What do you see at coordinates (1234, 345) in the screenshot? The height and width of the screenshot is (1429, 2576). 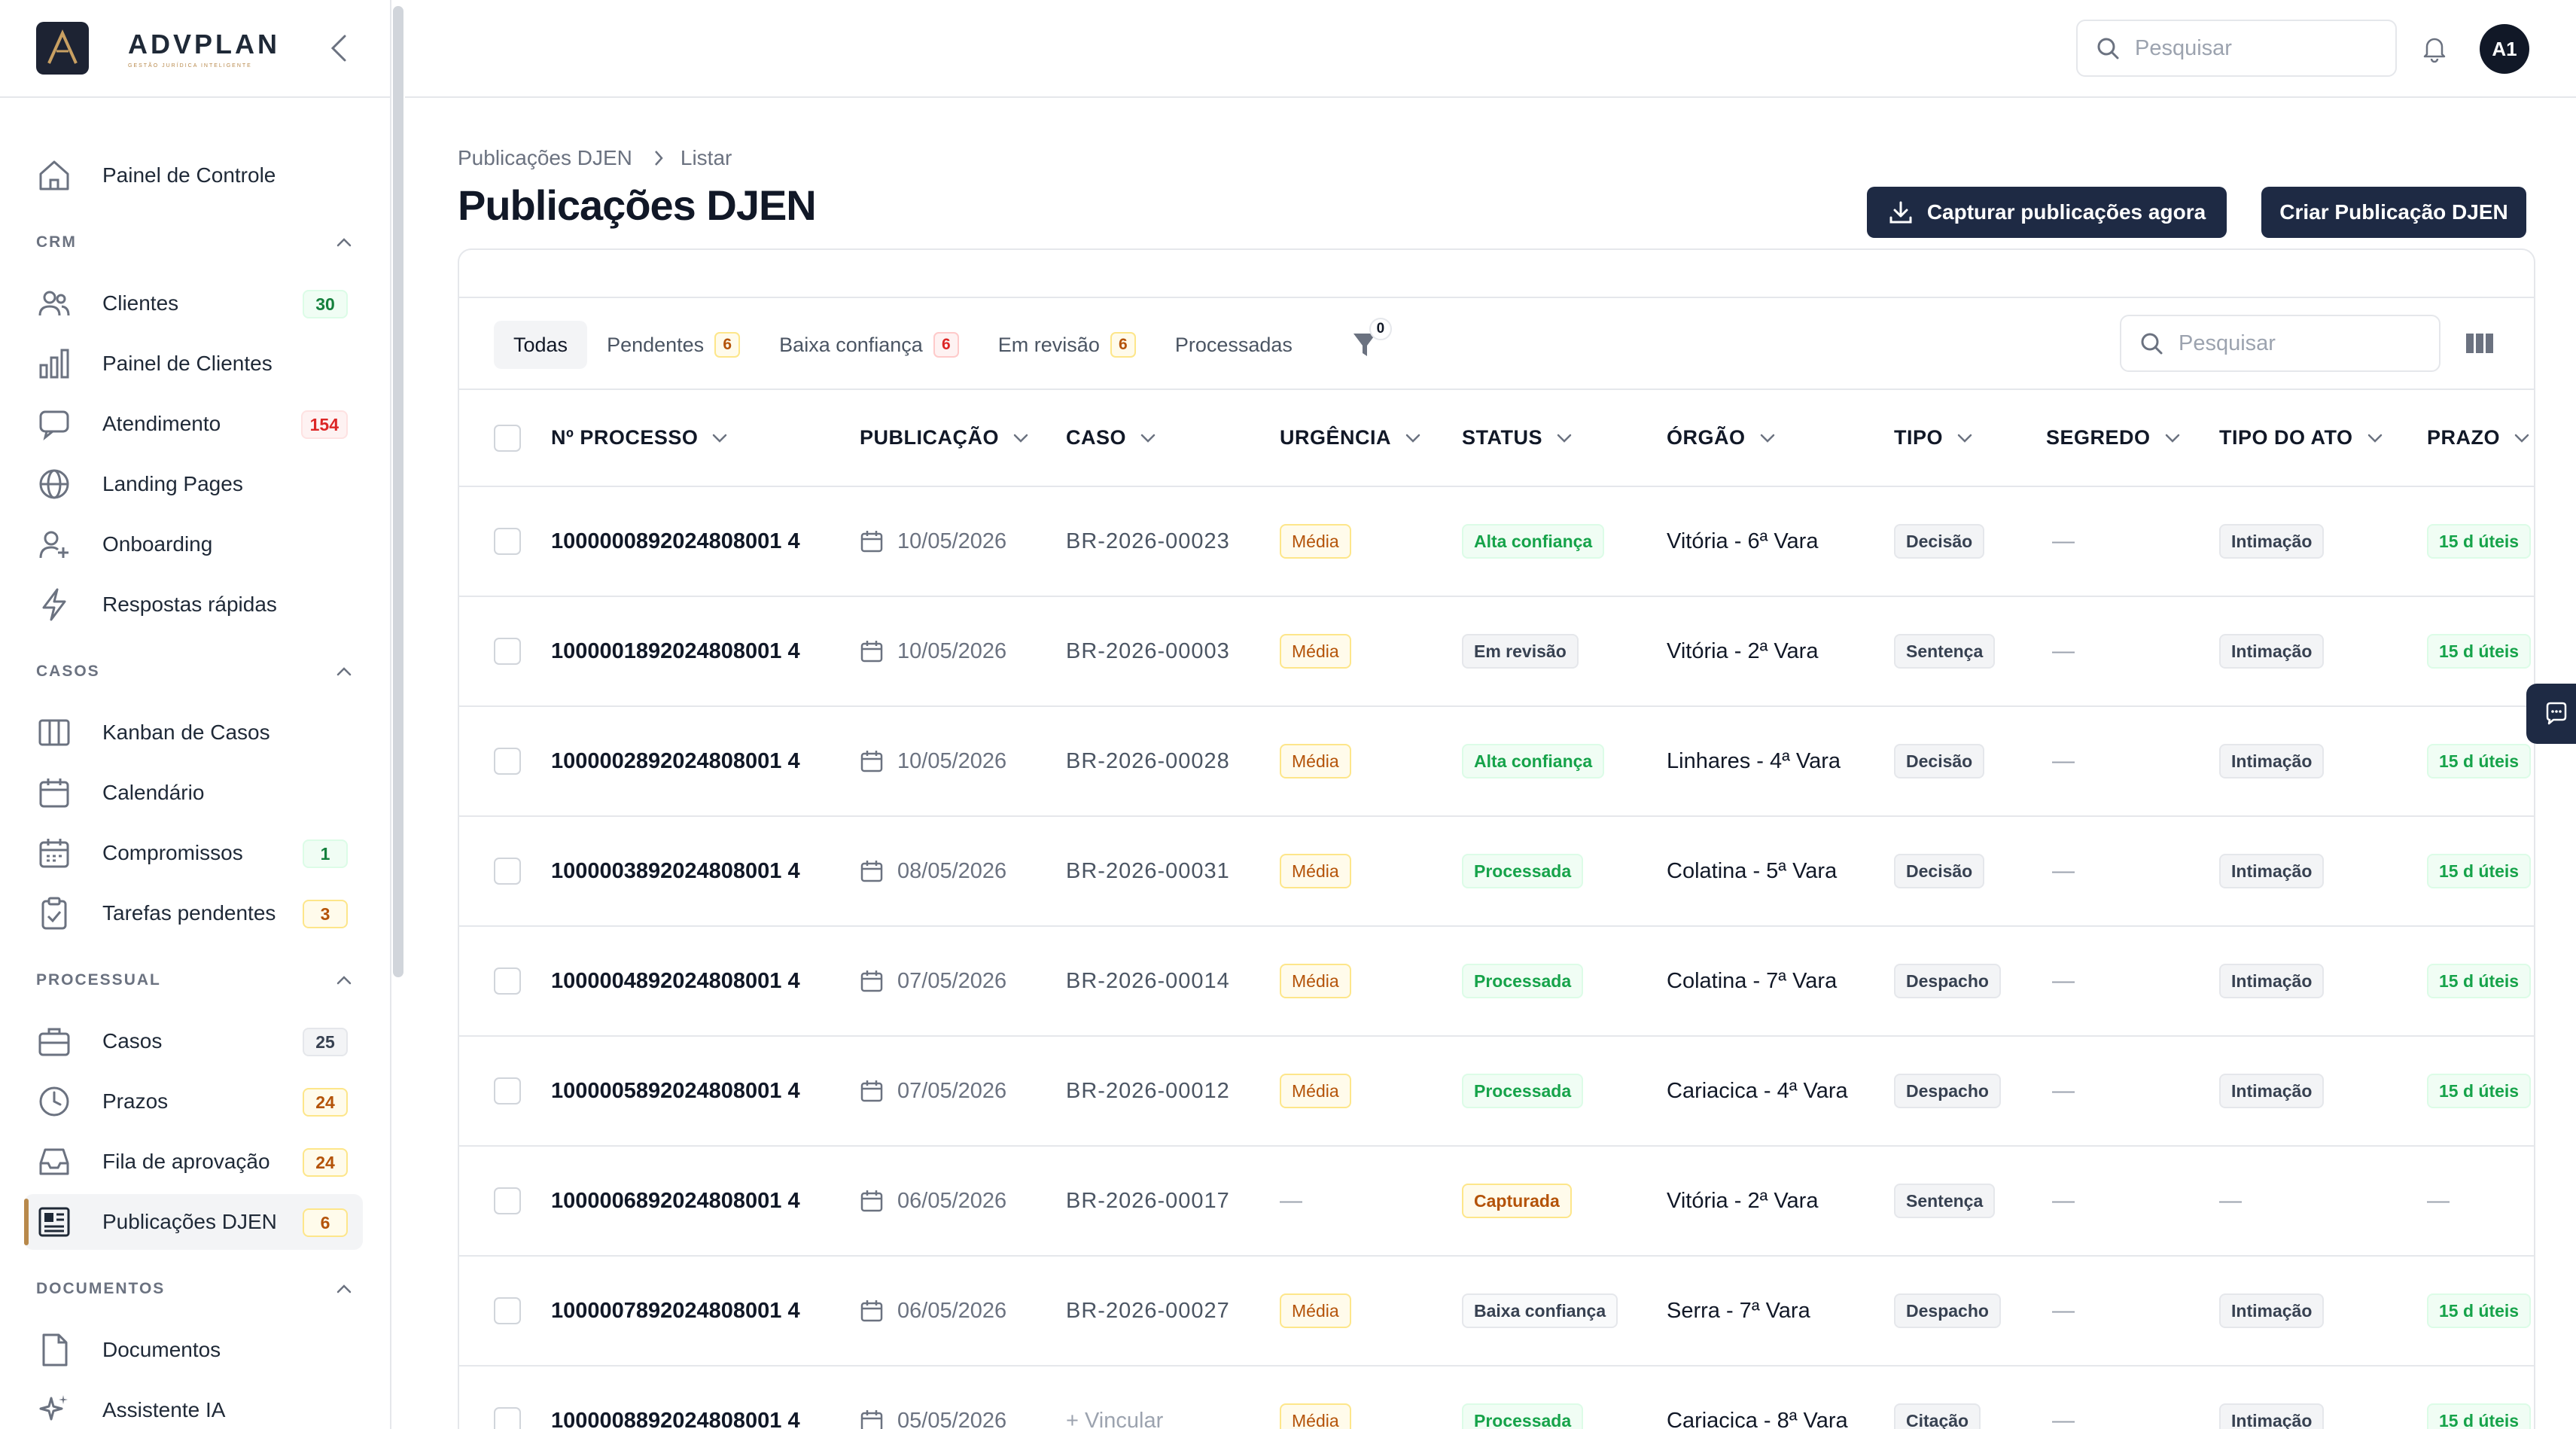 I see `tab-processadas: Processadas` at bounding box center [1234, 345].